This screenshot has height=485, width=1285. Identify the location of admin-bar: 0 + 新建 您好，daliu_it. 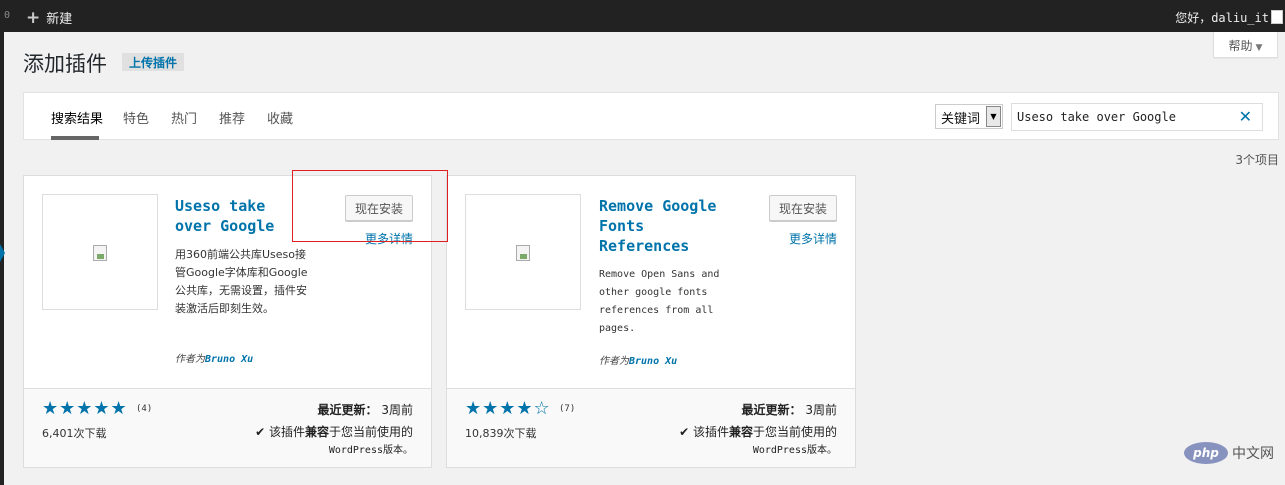
(642, 16).